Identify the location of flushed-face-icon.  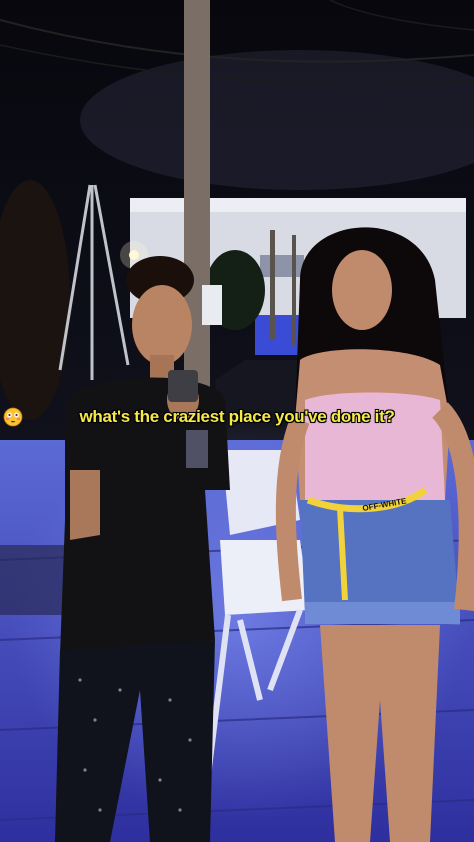
(13, 417).